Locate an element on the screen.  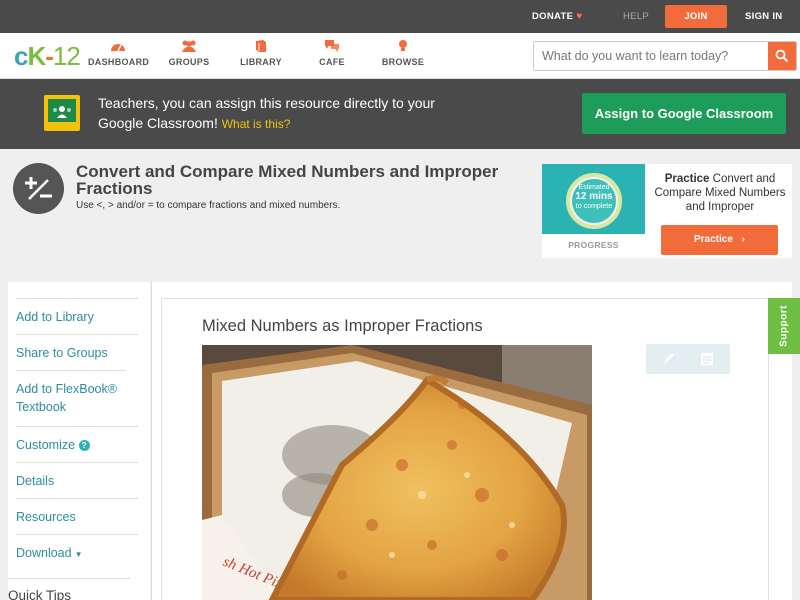
nav-groups: GROUPS is located at coordinates (189, 53).